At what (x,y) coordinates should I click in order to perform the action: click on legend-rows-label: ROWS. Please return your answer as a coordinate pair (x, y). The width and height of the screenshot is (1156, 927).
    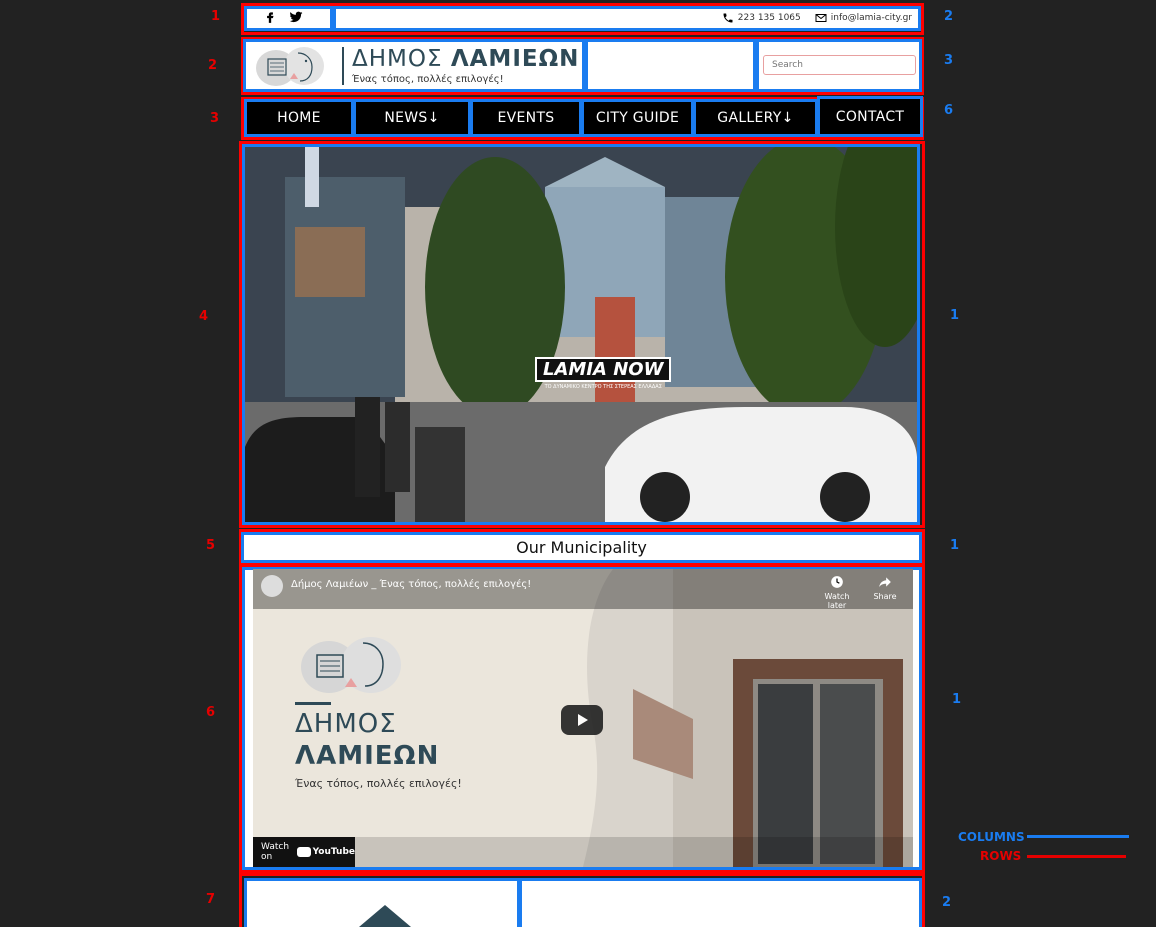
    Looking at the image, I should click on (1001, 856).